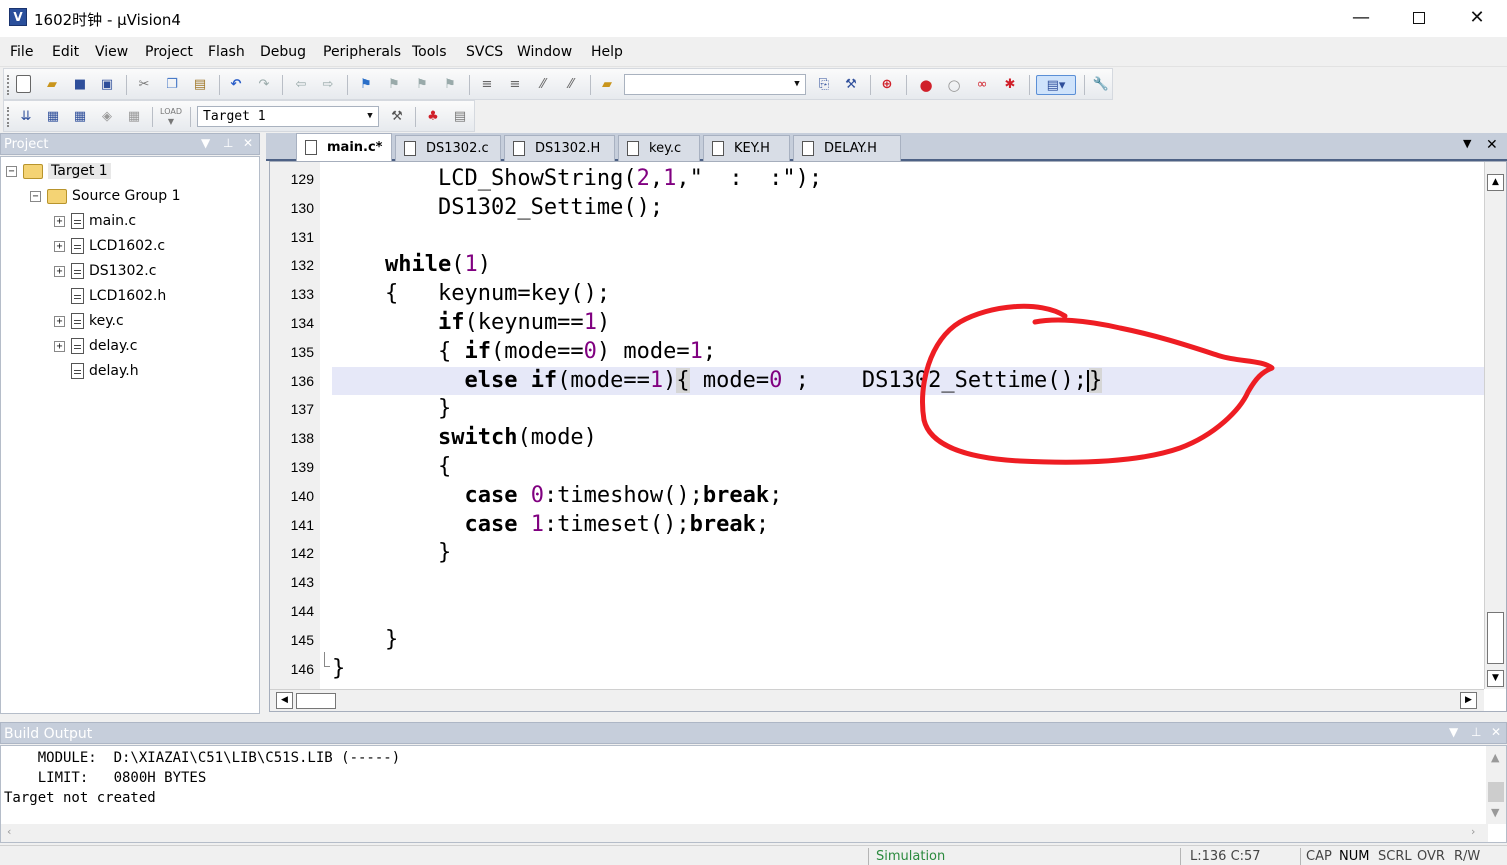 The image size is (1507, 865). I want to click on uncomment-icon: ⁄⁄, so click(571, 85).